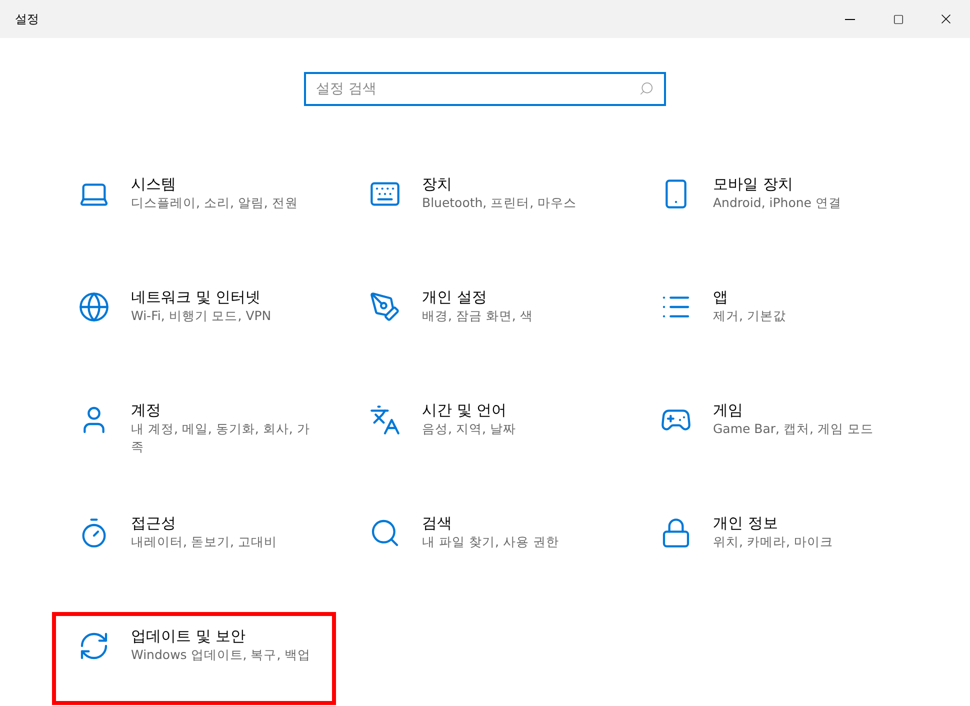 This screenshot has width=970, height=706. I want to click on settings-tile: 개인 정보 위치, 카메라, 마이크, so click(776, 545).